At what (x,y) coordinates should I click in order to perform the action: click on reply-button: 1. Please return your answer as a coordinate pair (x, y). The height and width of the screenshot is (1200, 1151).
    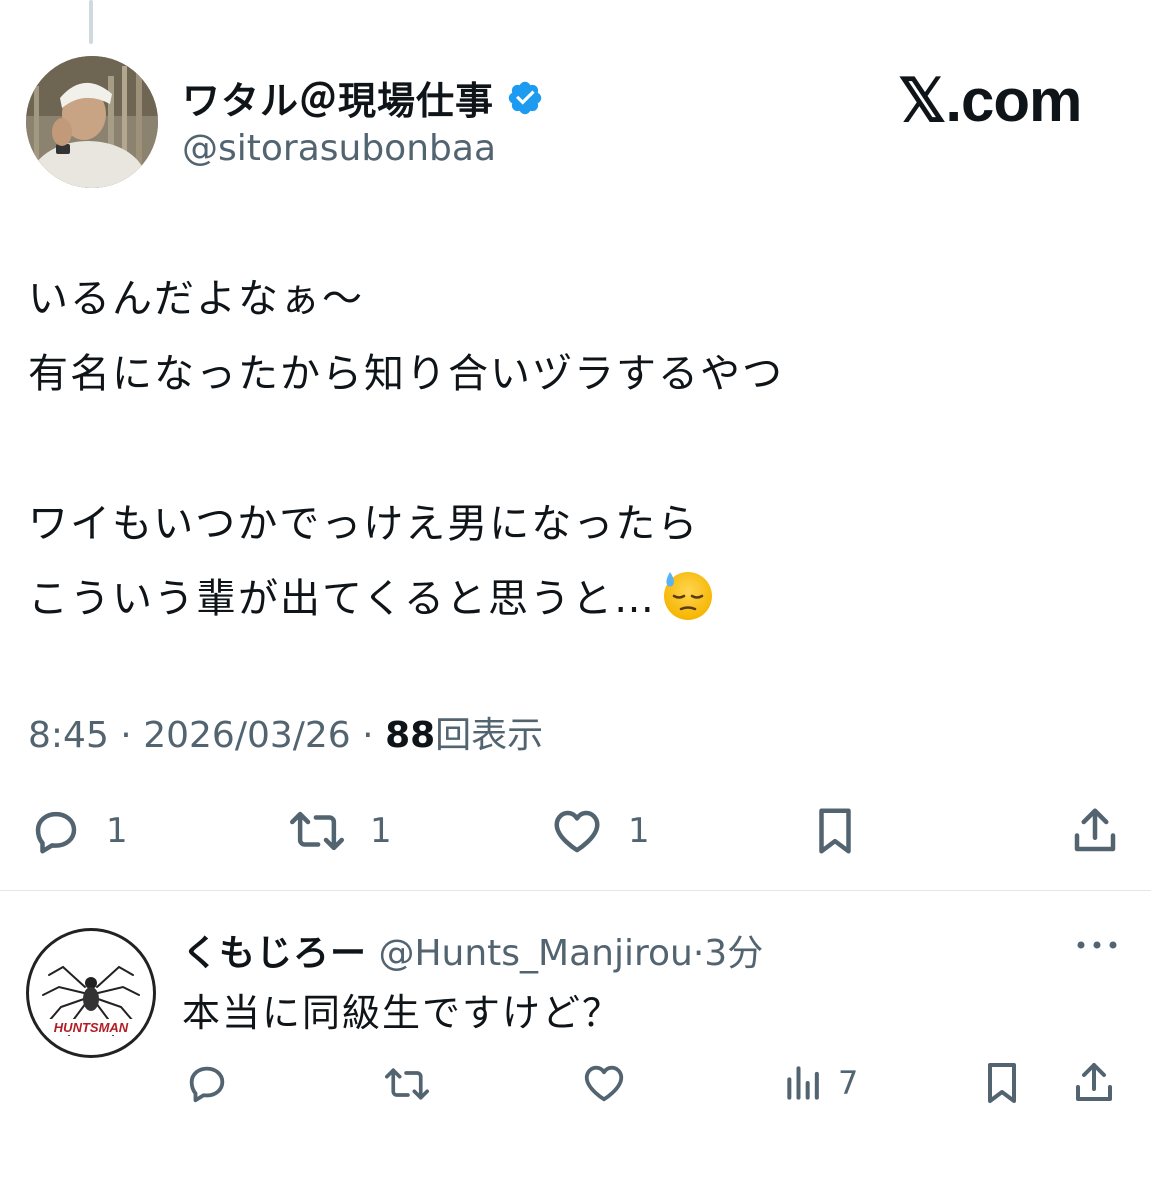
    Looking at the image, I should click on (77, 831).